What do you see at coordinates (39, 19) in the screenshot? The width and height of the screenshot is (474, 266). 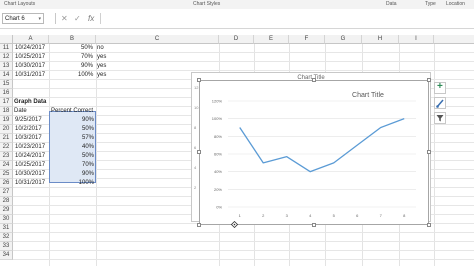 I see `chevron-down-icon: ▾` at bounding box center [39, 19].